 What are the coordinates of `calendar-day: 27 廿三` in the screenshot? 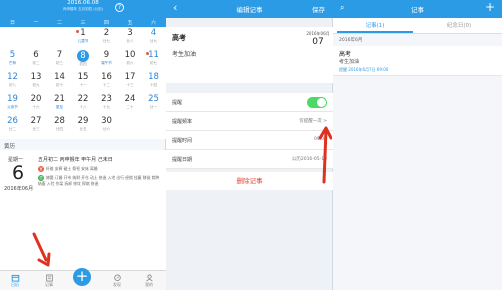 It's located at (36, 127).